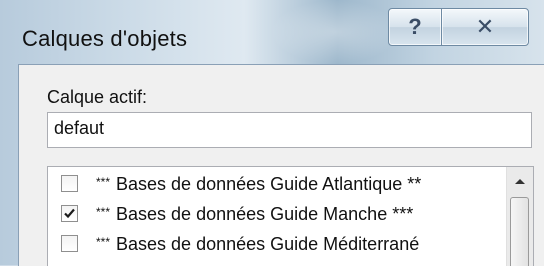 The image size is (544, 266). I want to click on scroll-up-button, so click(520, 181).